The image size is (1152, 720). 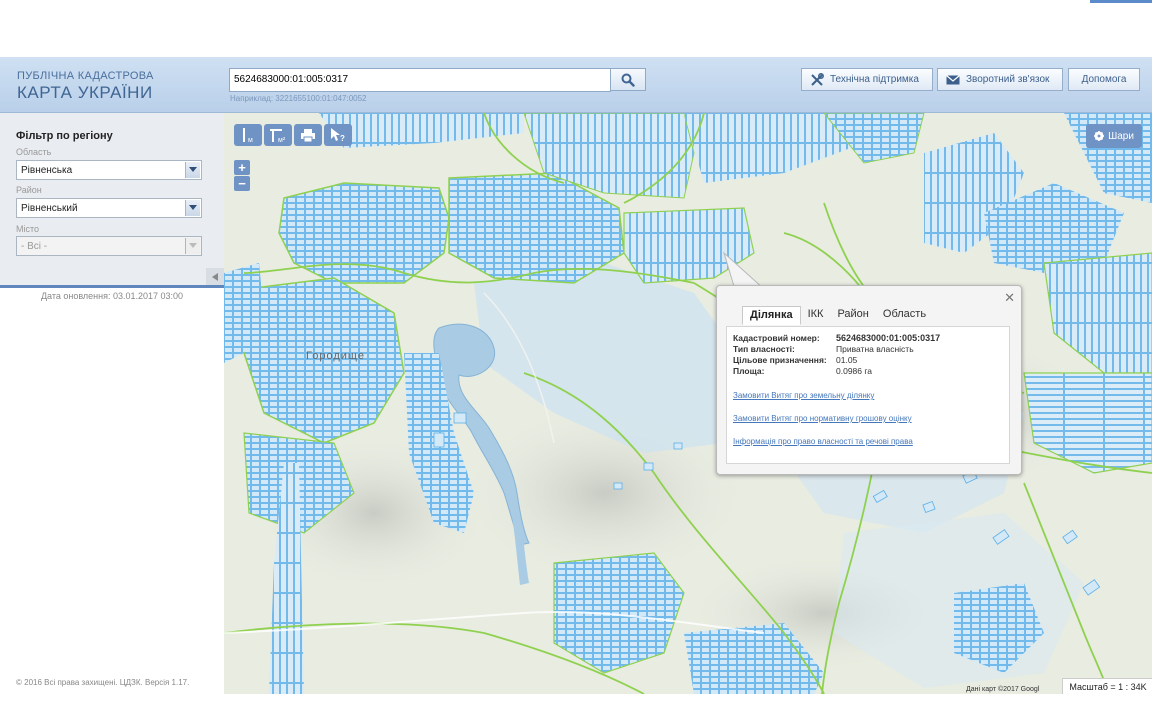 I want to click on filter-title: Фільтр по регіону, so click(x=64, y=136).